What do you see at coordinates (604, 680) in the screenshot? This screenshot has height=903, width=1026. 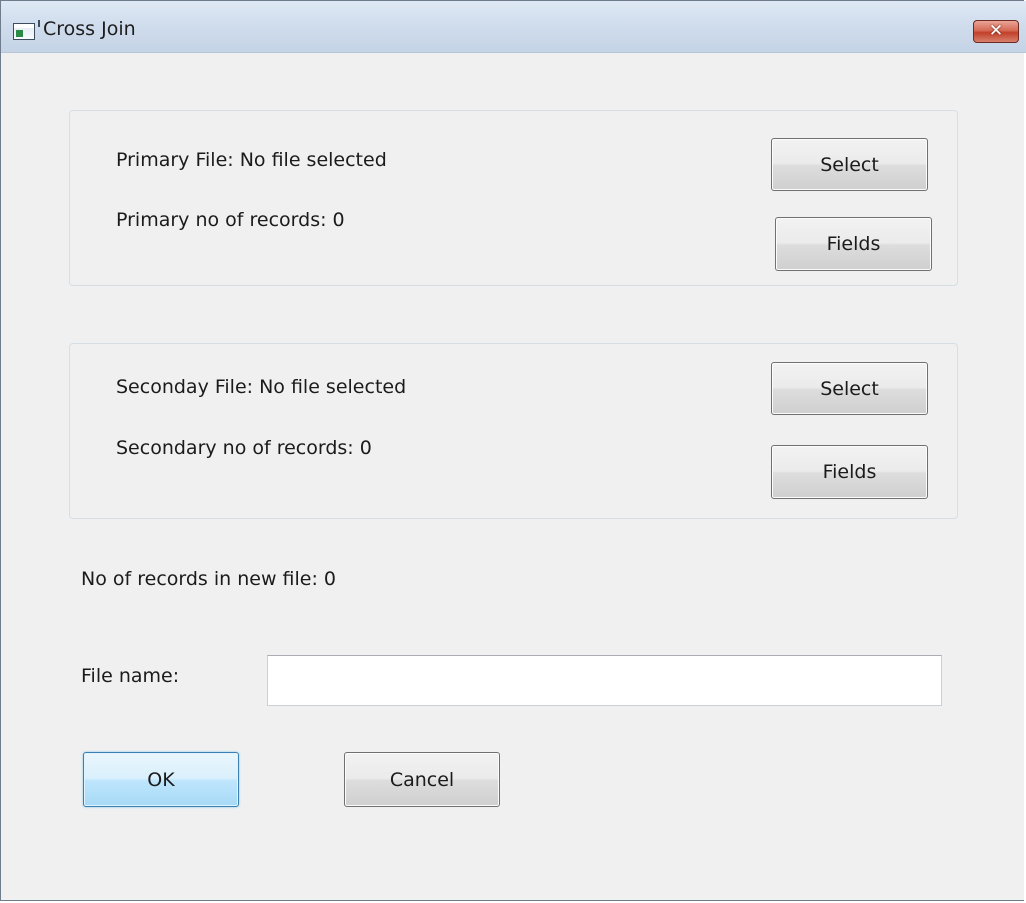 I see `file-name-input` at bounding box center [604, 680].